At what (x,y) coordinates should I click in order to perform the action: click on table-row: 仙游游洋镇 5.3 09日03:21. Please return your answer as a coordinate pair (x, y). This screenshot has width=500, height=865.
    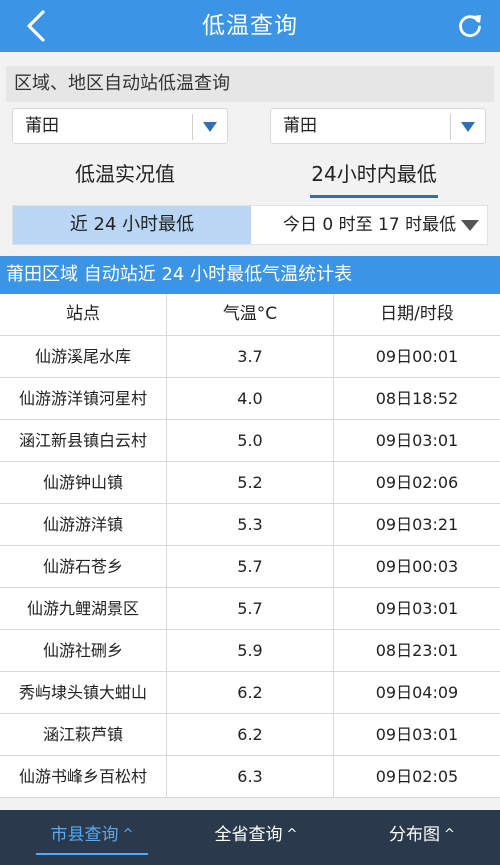
    Looking at the image, I should click on (250, 525).